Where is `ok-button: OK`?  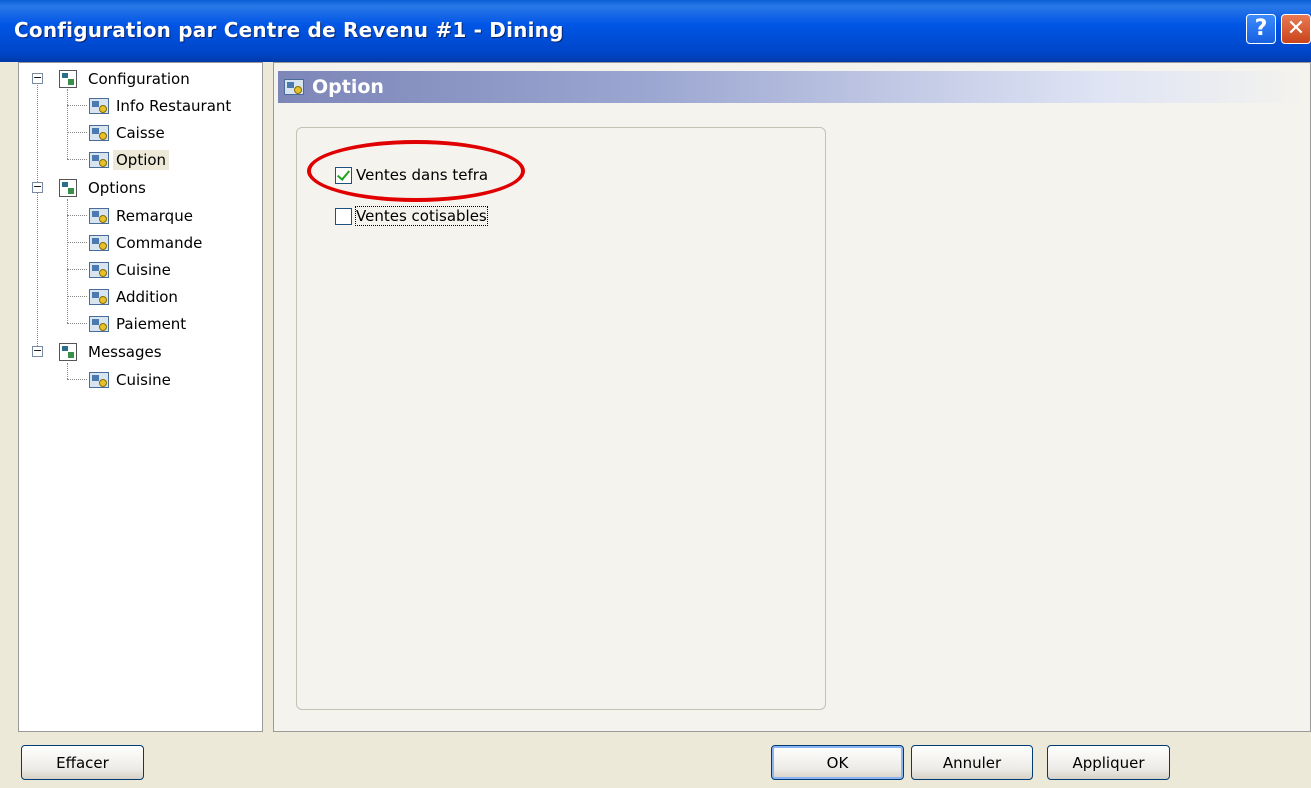
ok-button: OK is located at coordinates (837, 762).